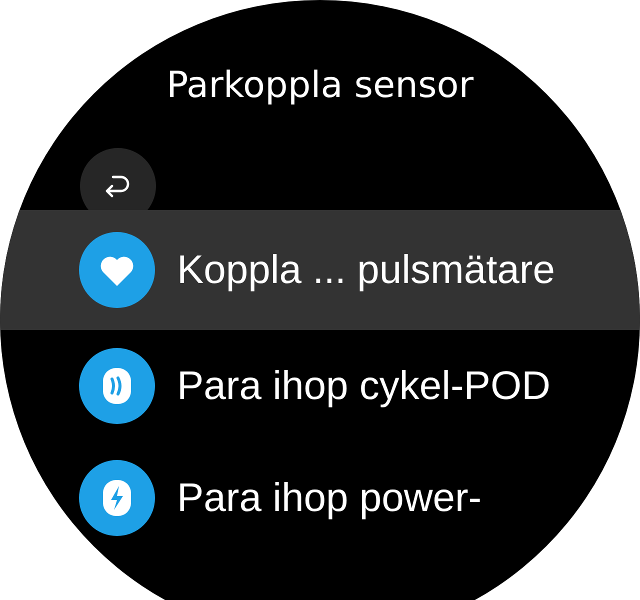 The image size is (640, 600). What do you see at coordinates (320, 86) in the screenshot?
I see `screen-title: Parkoppla sensor` at bounding box center [320, 86].